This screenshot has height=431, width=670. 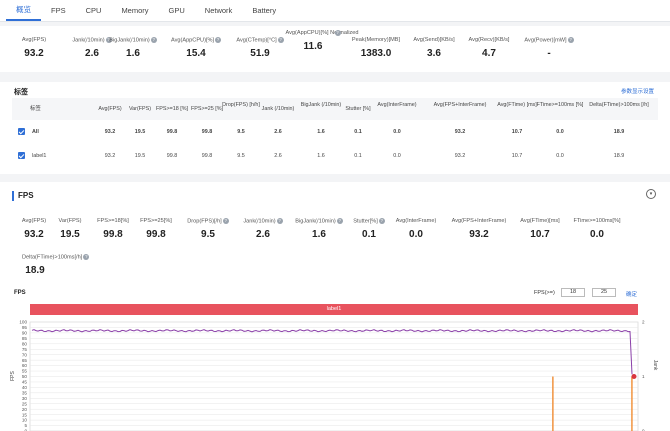 I want to click on metric-label-text: Avg(InterFrame), so click(x=416, y=221).